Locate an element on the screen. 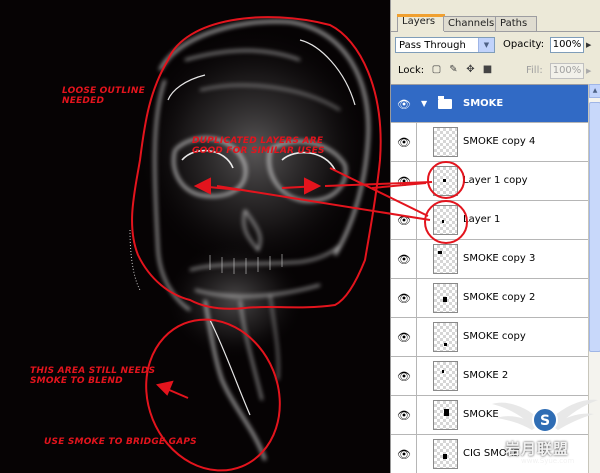  opacity-arrow-icon: ▶ is located at coordinates (588, 45).